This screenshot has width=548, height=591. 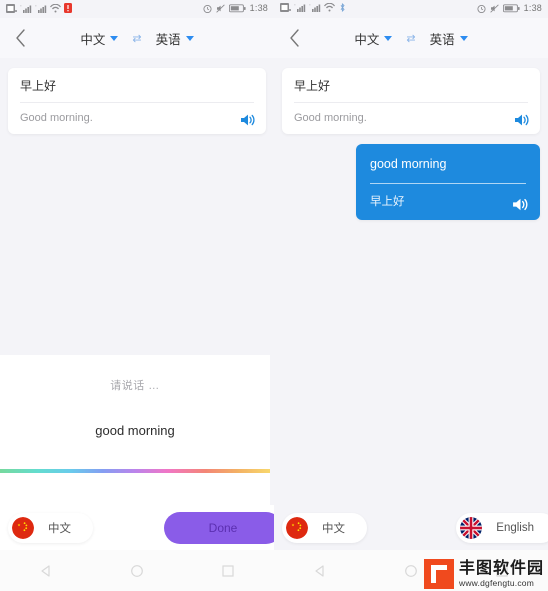 I want to click on fengtu-logo-icon, so click(x=438, y=574).